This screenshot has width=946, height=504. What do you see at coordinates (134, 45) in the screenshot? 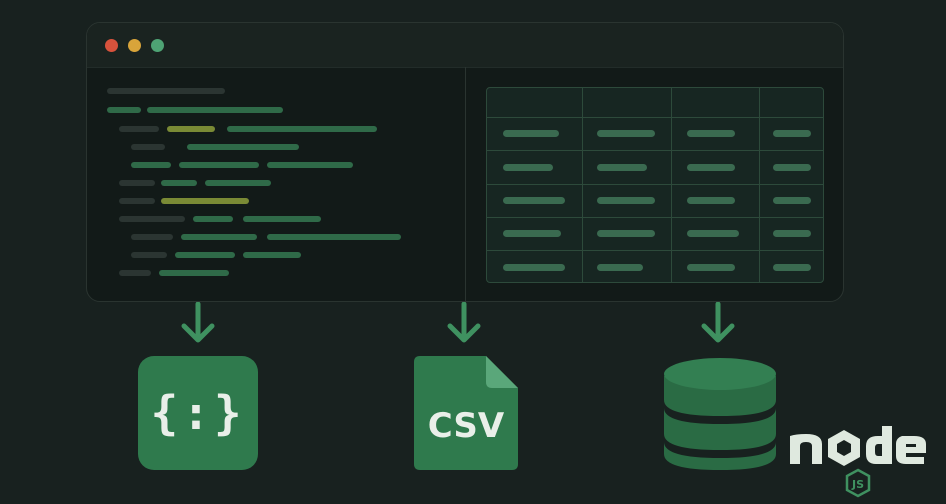
I see `minimize-window-button` at bounding box center [134, 45].